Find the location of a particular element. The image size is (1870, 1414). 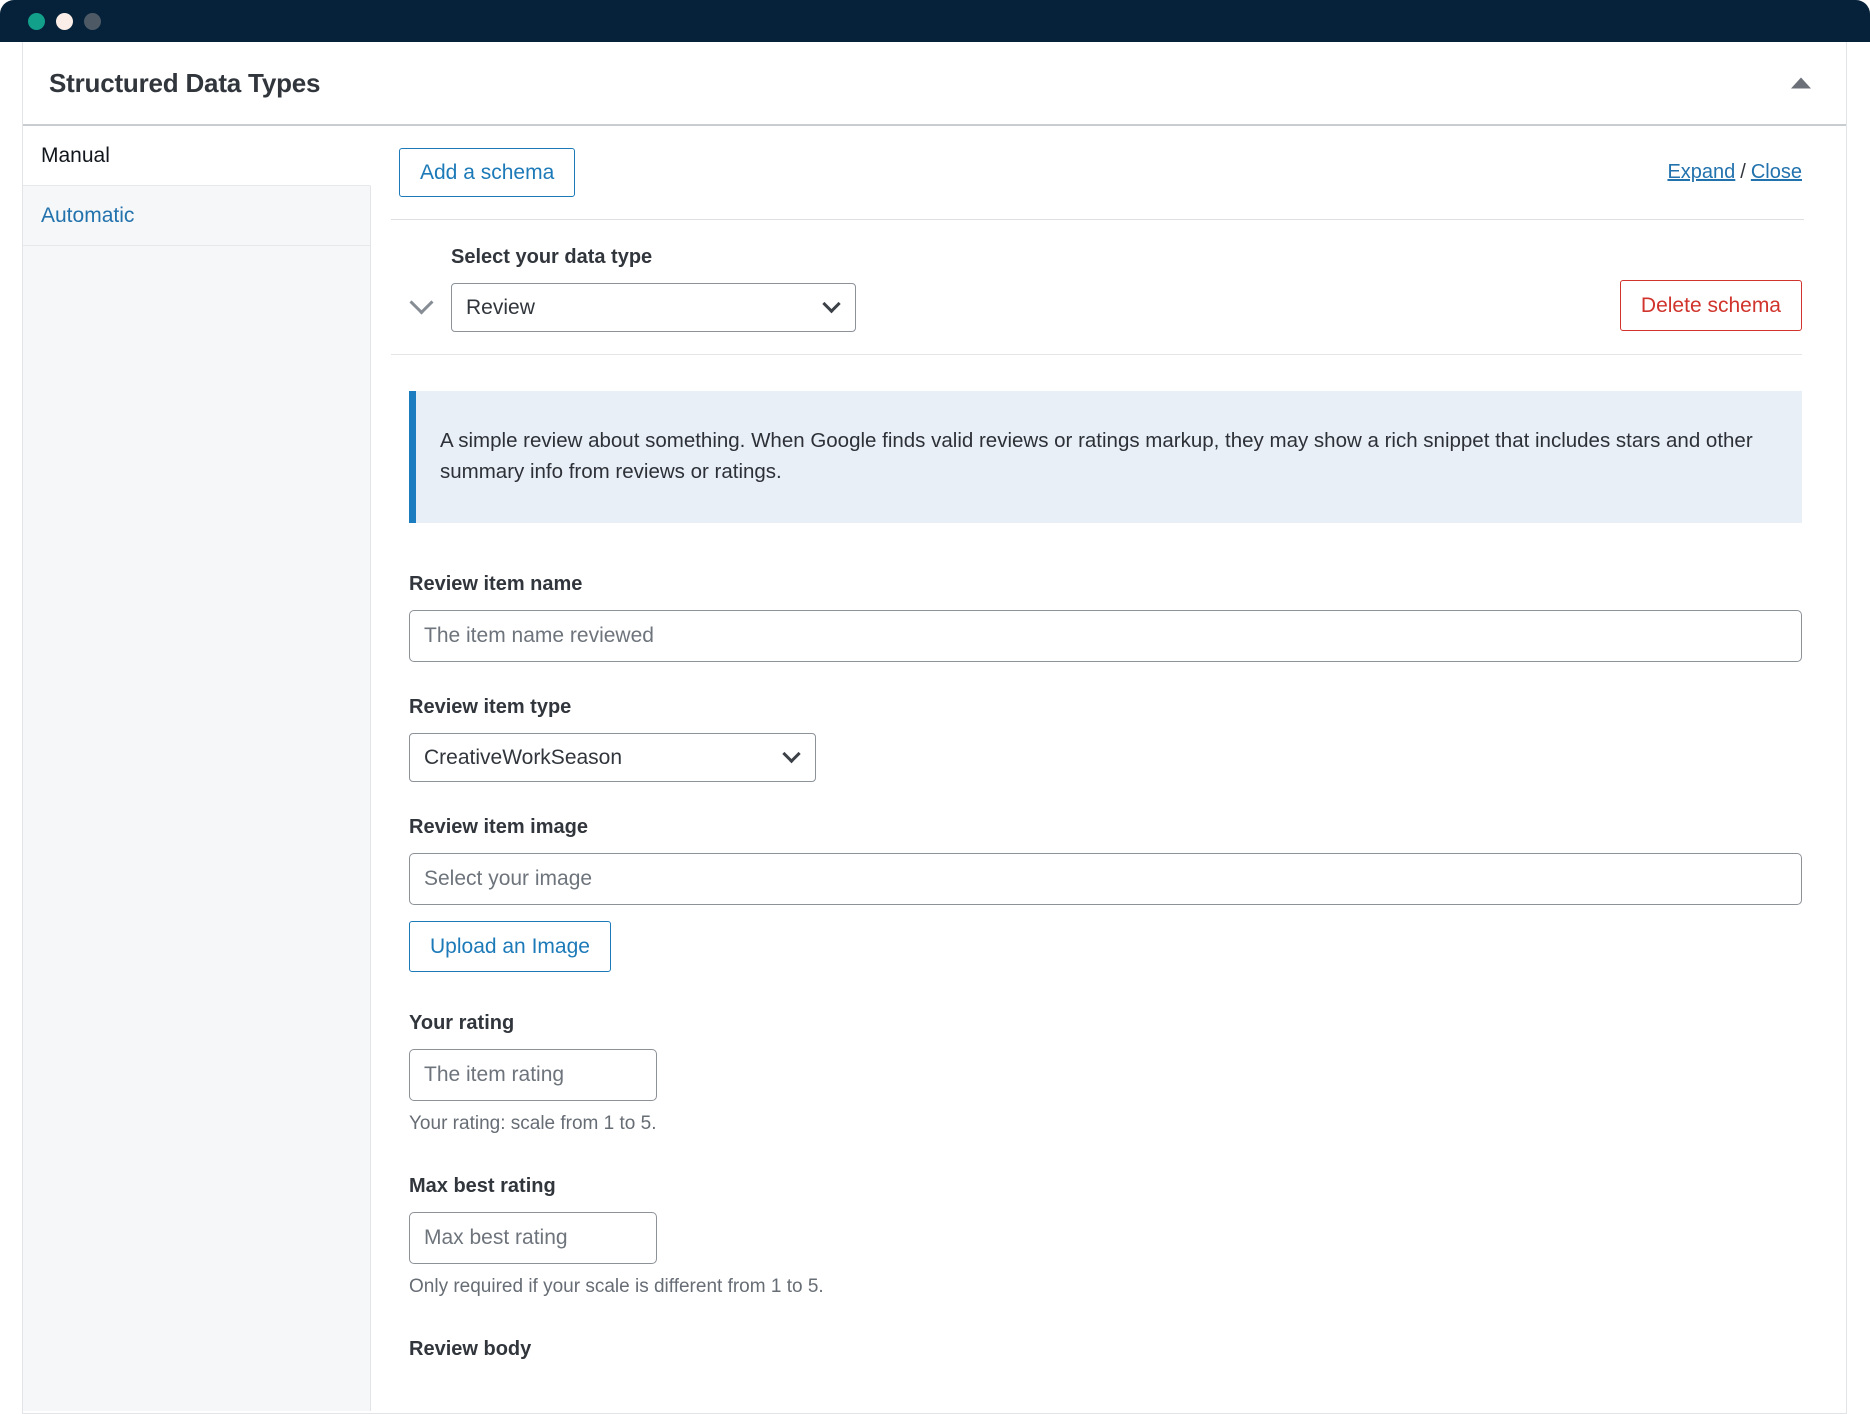

sidebar-item-label: Automatic is located at coordinates (88, 215).